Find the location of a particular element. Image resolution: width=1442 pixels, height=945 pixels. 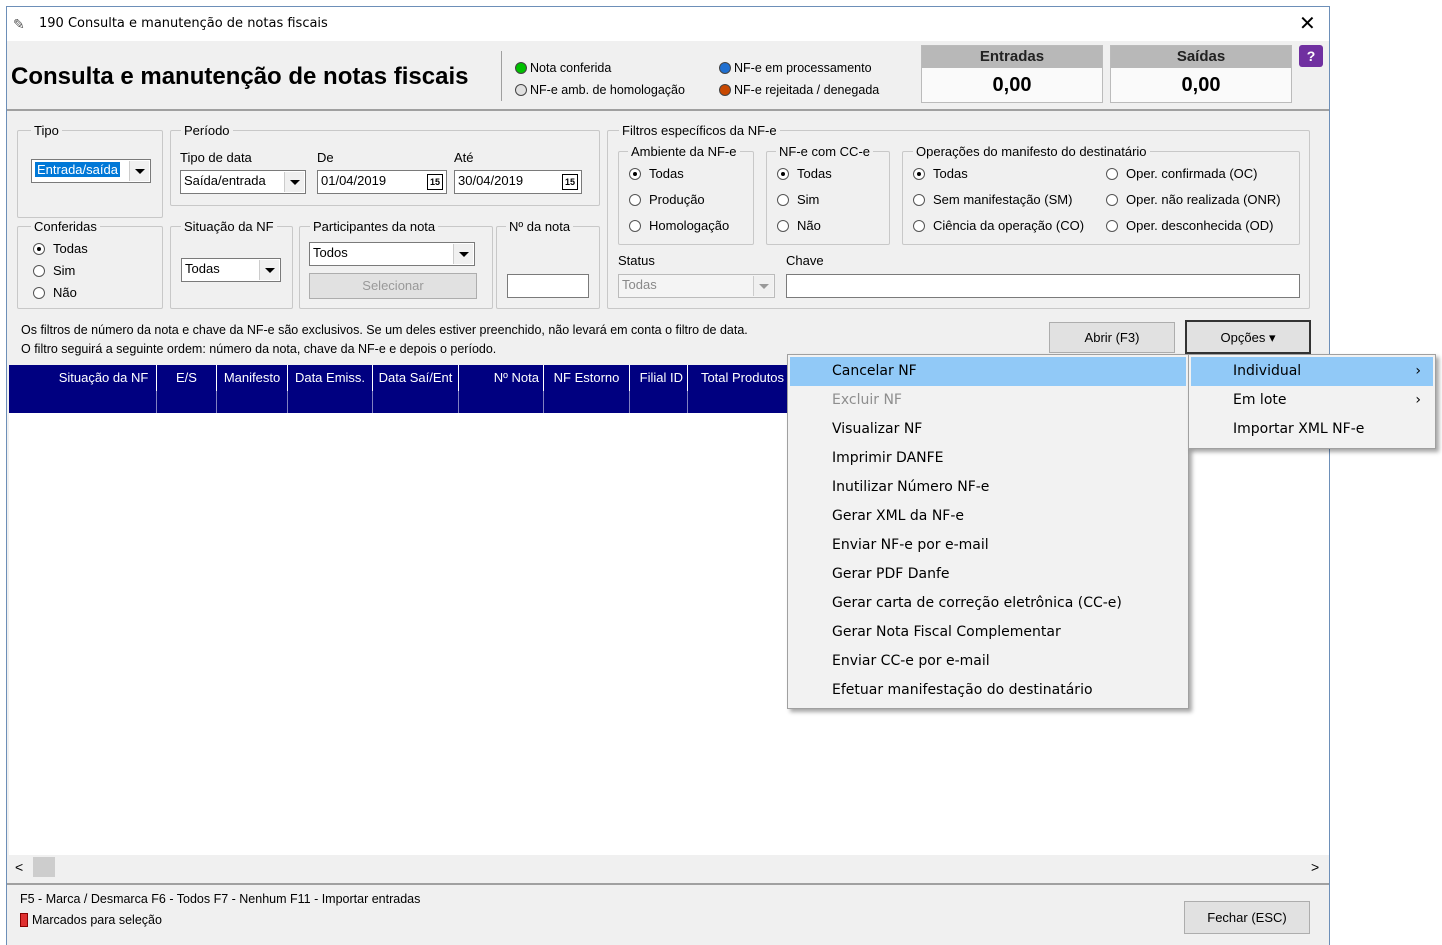

submenu-item-em-lote: Em lote › is located at coordinates (1312, 400).